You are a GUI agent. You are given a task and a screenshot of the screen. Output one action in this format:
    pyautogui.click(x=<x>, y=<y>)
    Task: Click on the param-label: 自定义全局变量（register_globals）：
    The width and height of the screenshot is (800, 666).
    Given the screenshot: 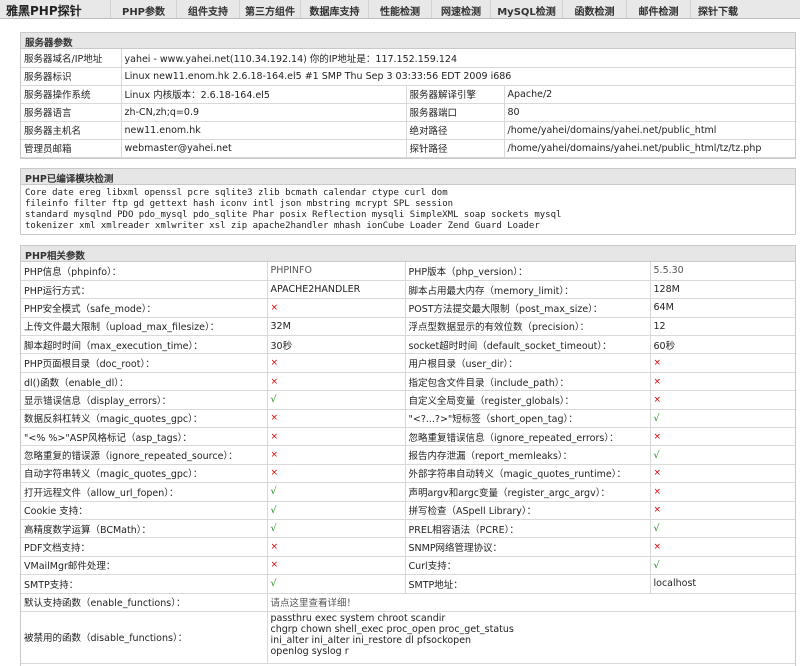 What is the action you would take?
    pyautogui.click(x=527, y=400)
    